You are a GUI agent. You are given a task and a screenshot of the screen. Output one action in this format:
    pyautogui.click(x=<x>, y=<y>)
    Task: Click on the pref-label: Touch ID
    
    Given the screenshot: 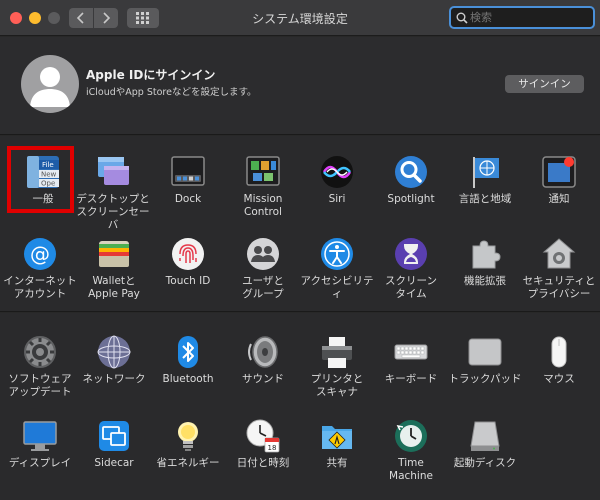 What is the action you would take?
    pyautogui.click(x=188, y=281)
    